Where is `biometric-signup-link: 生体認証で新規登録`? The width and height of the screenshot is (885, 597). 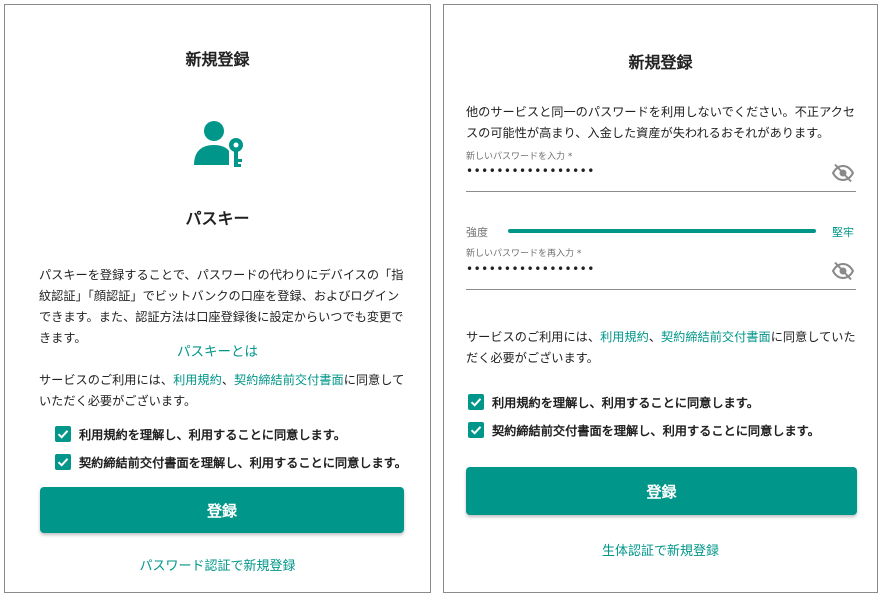 biometric-signup-link: 生体認証で新規登録 is located at coordinates (660, 549).